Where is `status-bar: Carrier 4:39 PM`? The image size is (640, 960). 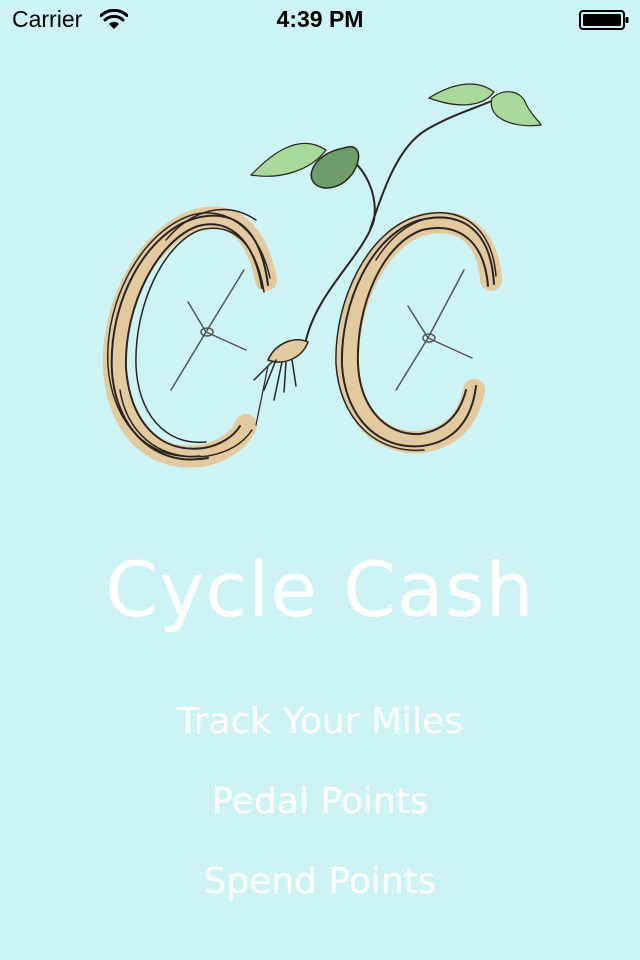
status-bar: Carrier 4:39 PM is located at coordinates (320, 20).